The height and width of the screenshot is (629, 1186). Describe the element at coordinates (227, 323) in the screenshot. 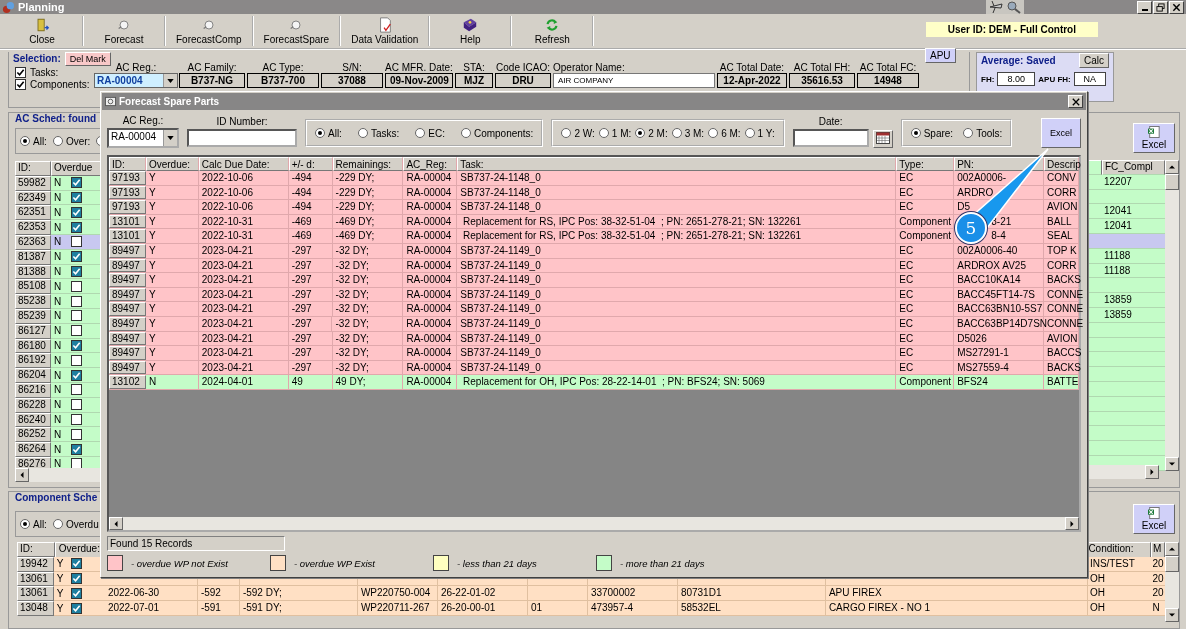

I see `table-cell: 2023-04-21` at that location.